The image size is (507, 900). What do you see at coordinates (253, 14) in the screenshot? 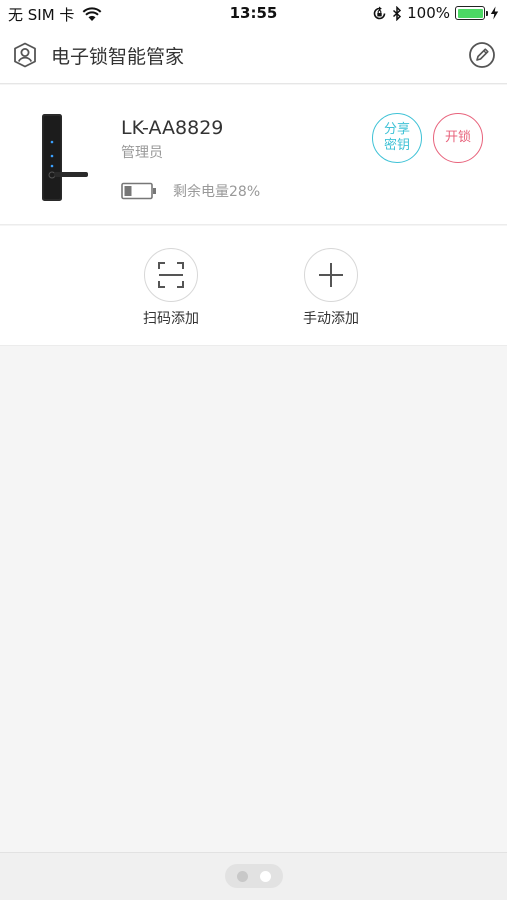
I see `status-bar: 无 SIM 卡 13:55 100%` at bounding box center [253, 14].